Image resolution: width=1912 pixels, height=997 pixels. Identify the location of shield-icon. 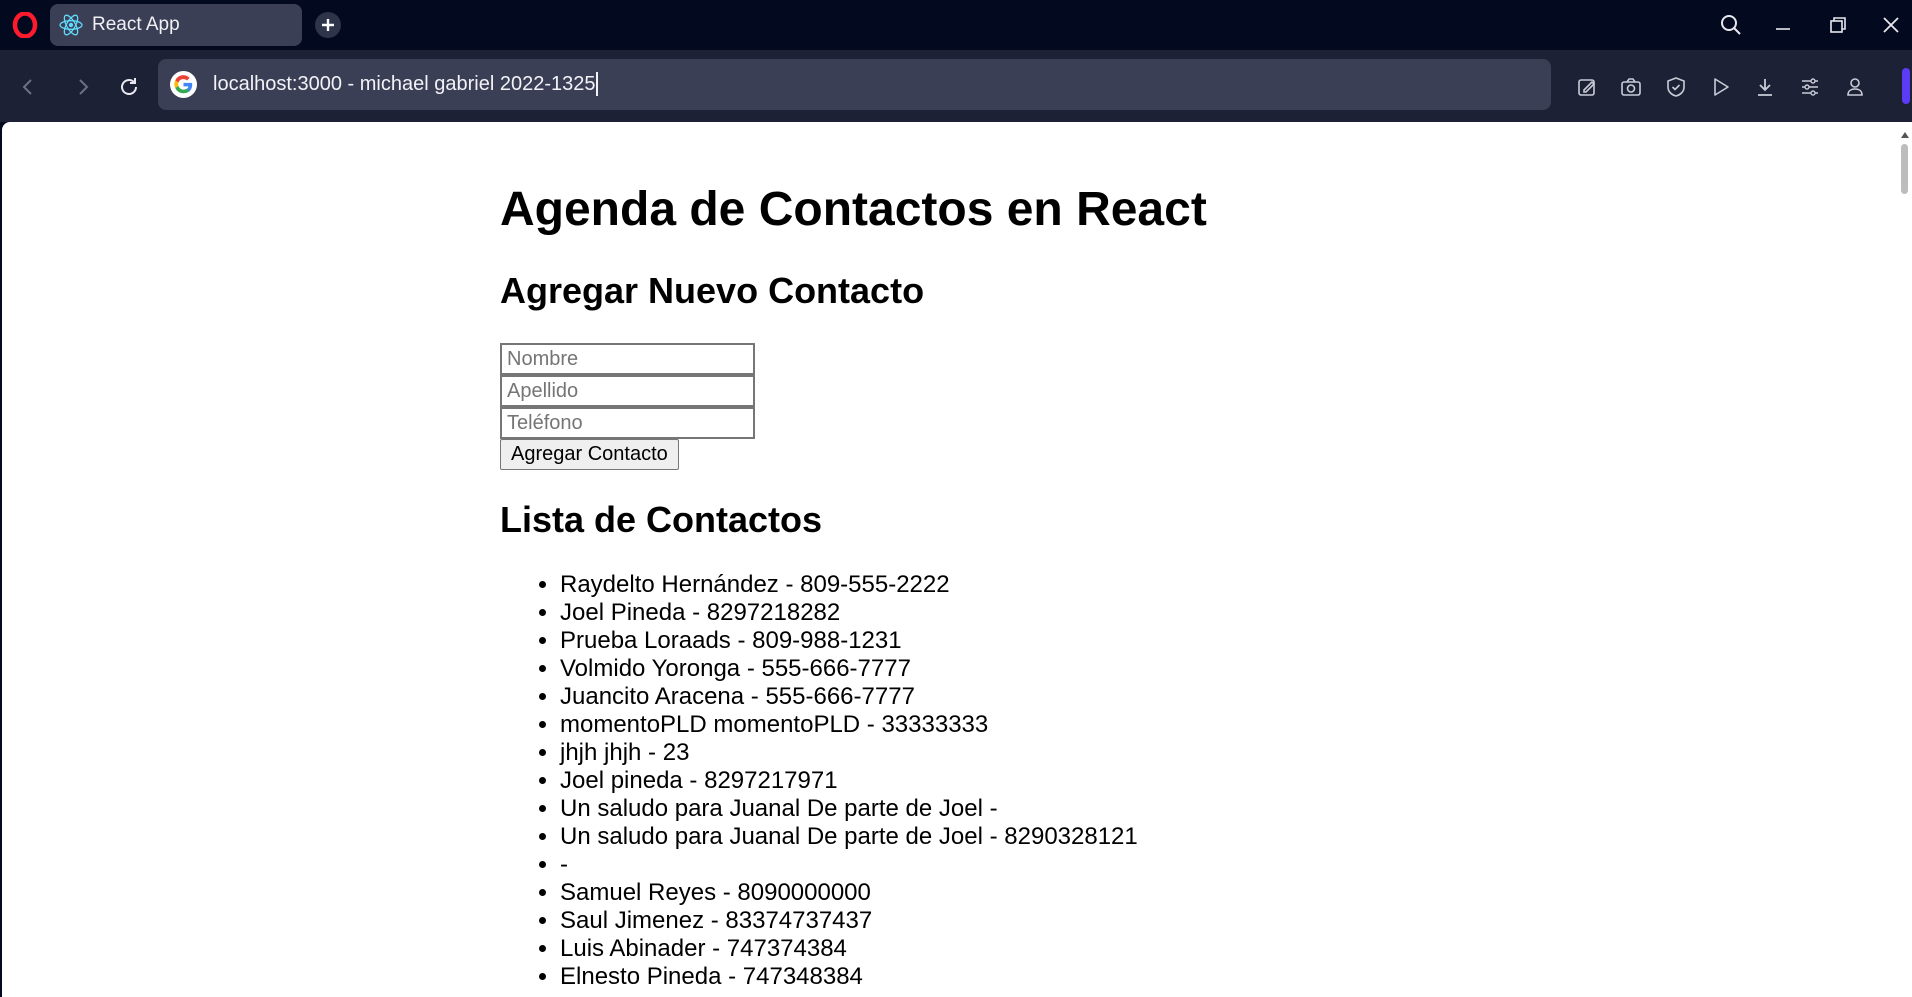
(1676, 87).